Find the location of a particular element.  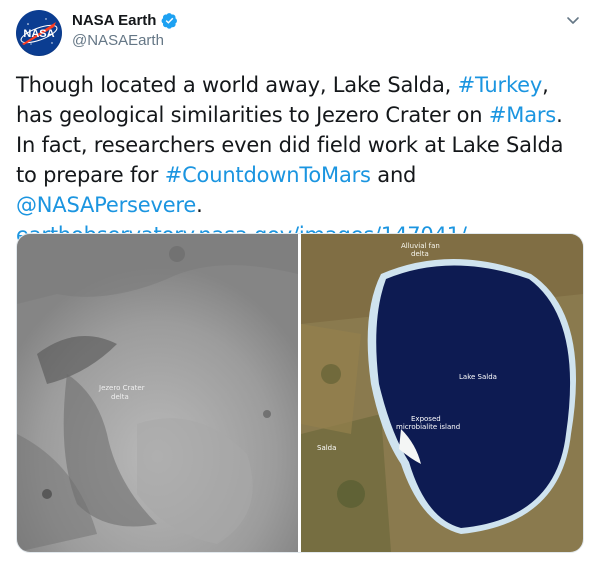

label-alluvial-fan: Alluvial fan is located at coordinates (420, 246).